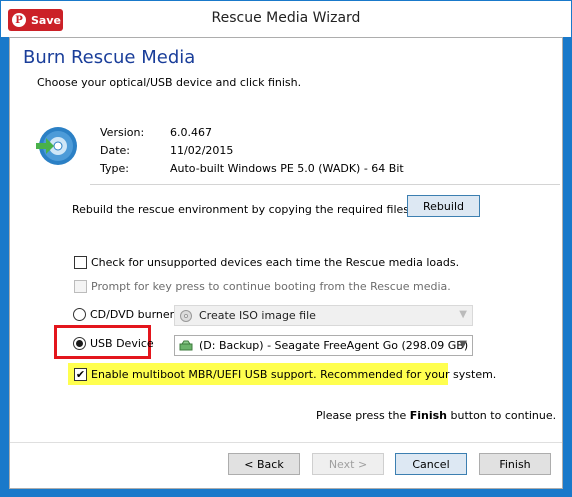 The image size is (572, 497). I want to click on drive-icon, so click(186, 345).